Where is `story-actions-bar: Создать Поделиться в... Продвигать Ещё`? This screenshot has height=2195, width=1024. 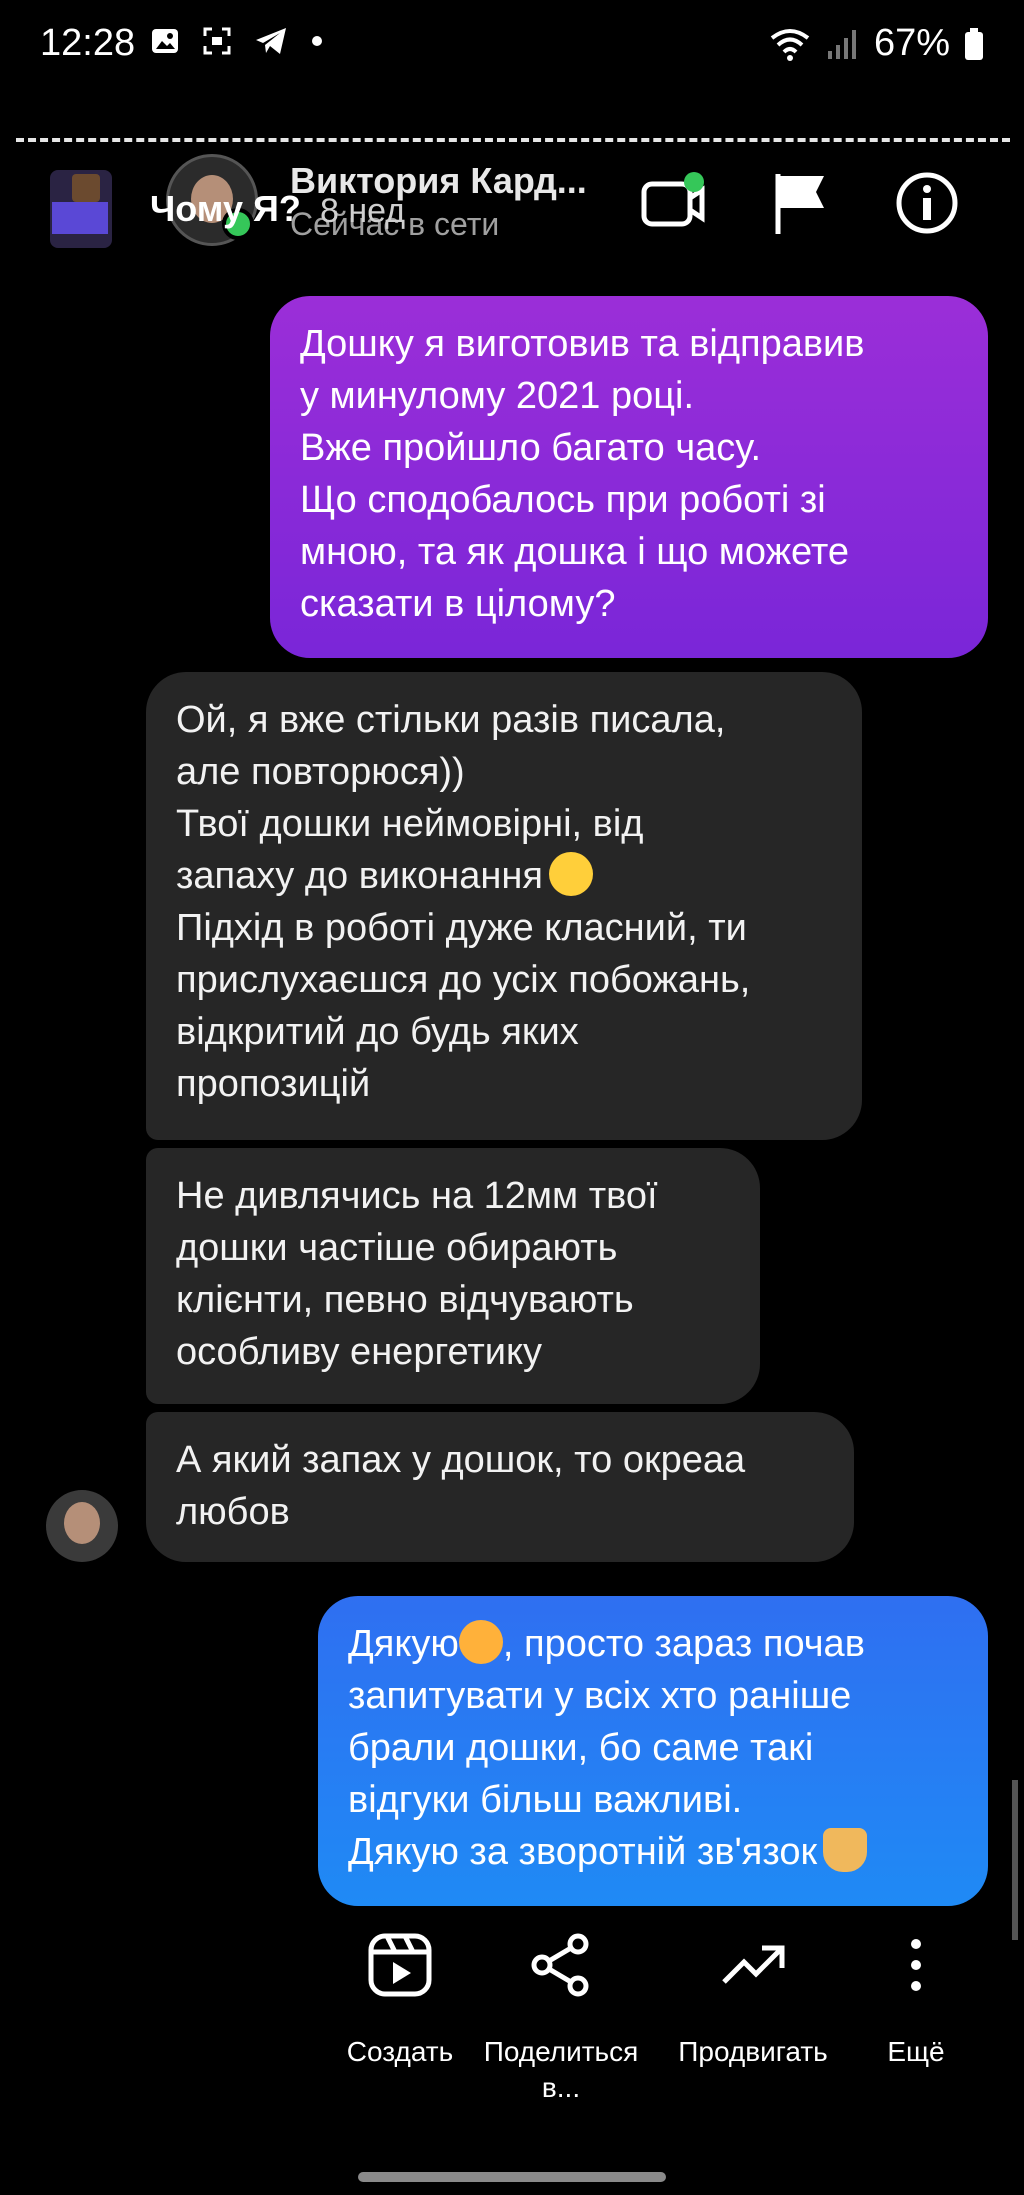
story-actions-bar: Создать Поделиться в... Продвигать Ещё is located at coordinates (512, 2030).